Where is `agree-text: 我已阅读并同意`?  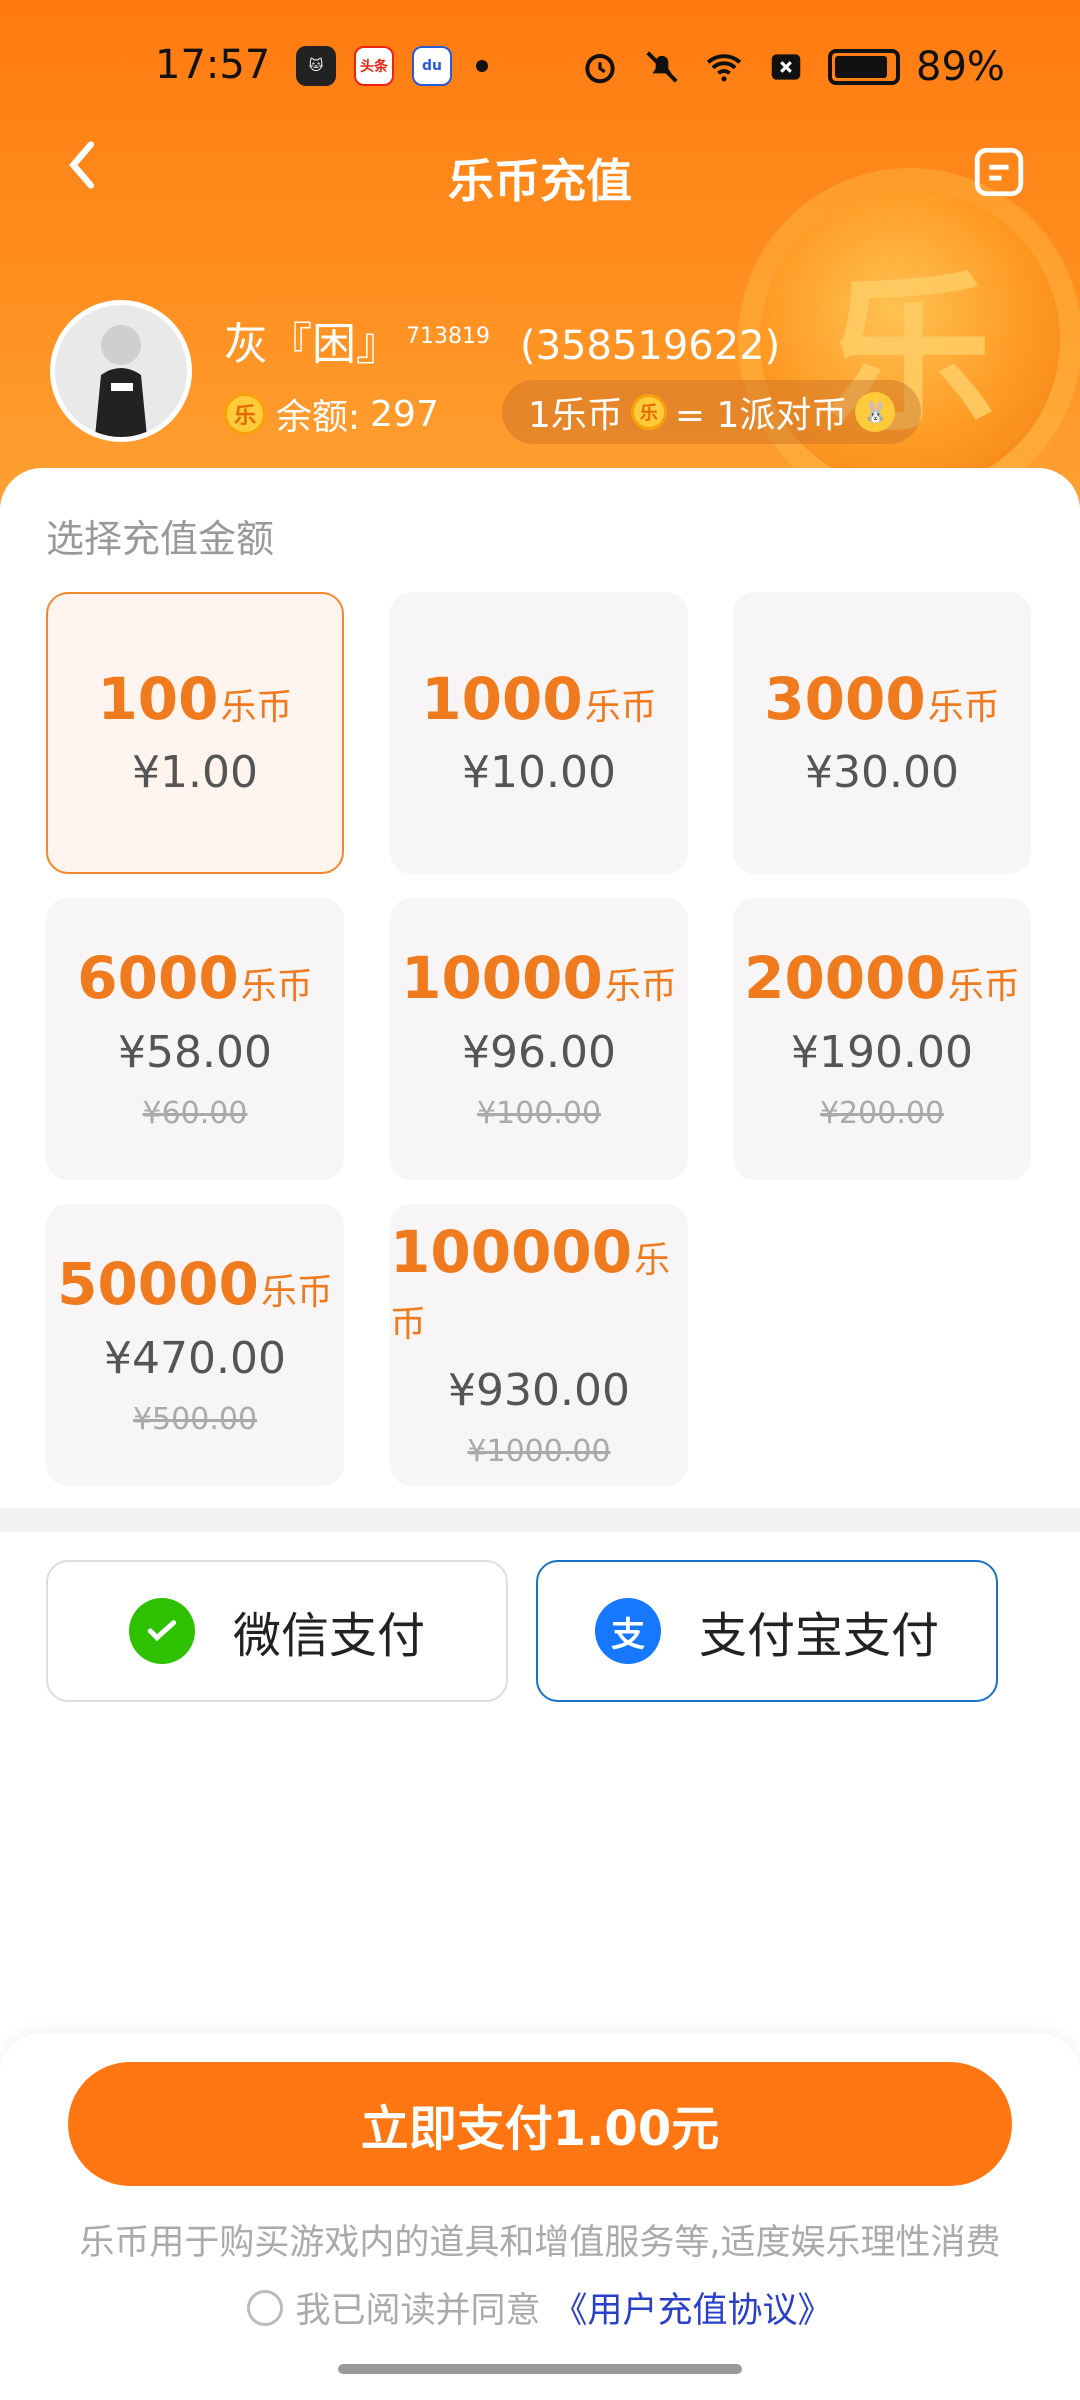 agree-text: 我已阅读并同意 is located at coordinates (418, 2311).